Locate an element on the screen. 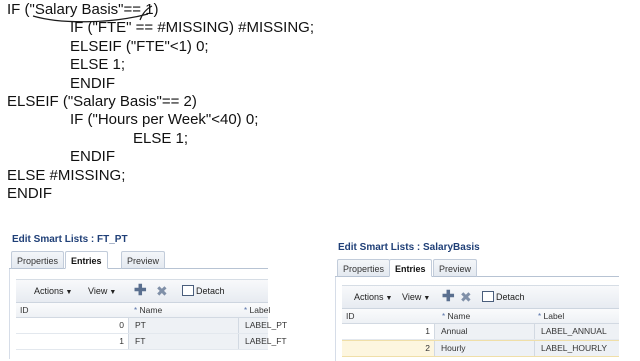 This screenshot has height=361, width=640. table-row: 2 Hourly LABEL_HOURLY is located at coordinates (480, 348).